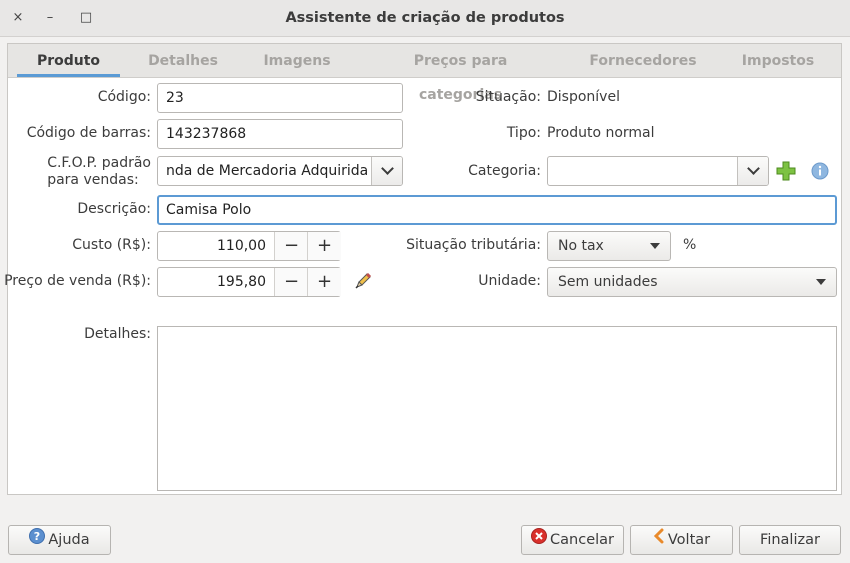 Image resolution: width=850 pixels, height=563 pixels. Describe the element at coordinates (601, 133) in the screenshot. I see `tipo-value: Produto normal` at that location.